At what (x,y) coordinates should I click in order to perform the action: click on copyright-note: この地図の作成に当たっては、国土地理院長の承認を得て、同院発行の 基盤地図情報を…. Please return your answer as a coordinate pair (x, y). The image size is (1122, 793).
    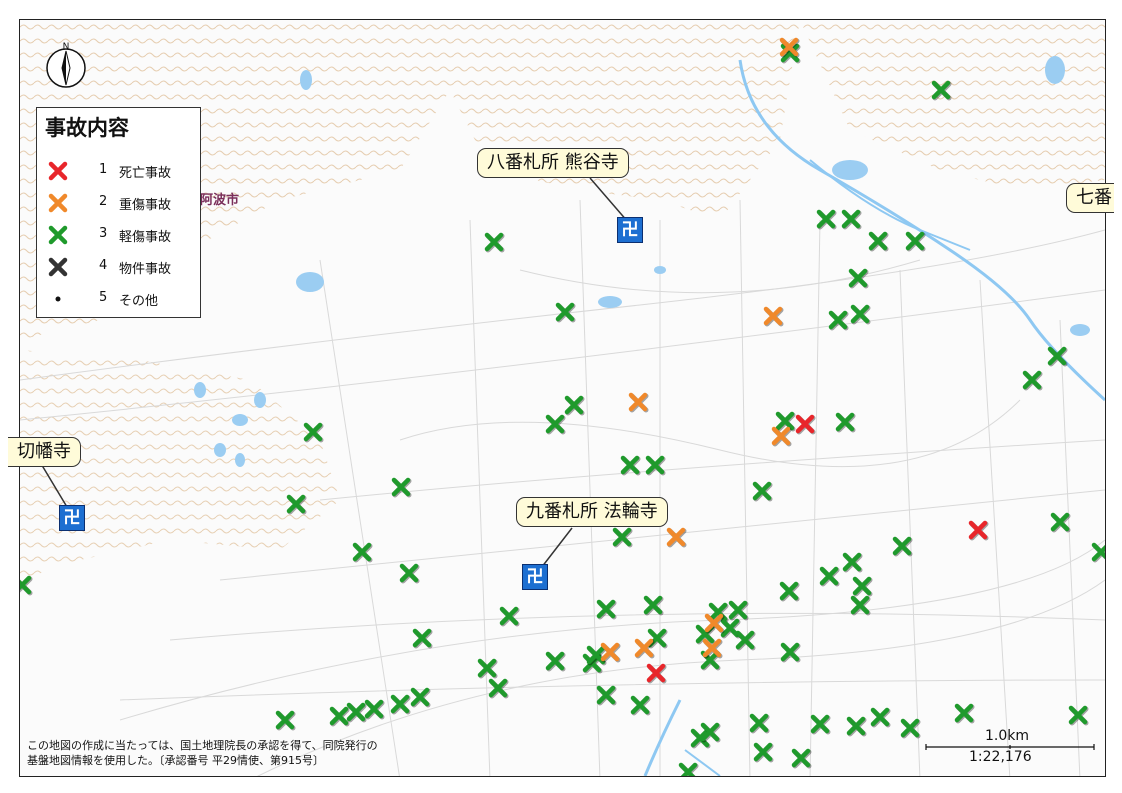
    Looking at the image, I should click on (202, 753).